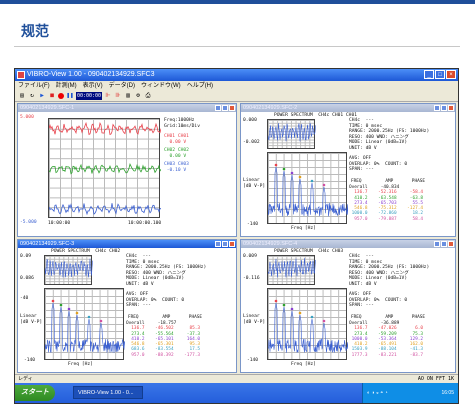 Image resolution: width=475 pixels, height=416 pixels. I want to click on menu-window: ウィンドウ(W), so click(161, 86).